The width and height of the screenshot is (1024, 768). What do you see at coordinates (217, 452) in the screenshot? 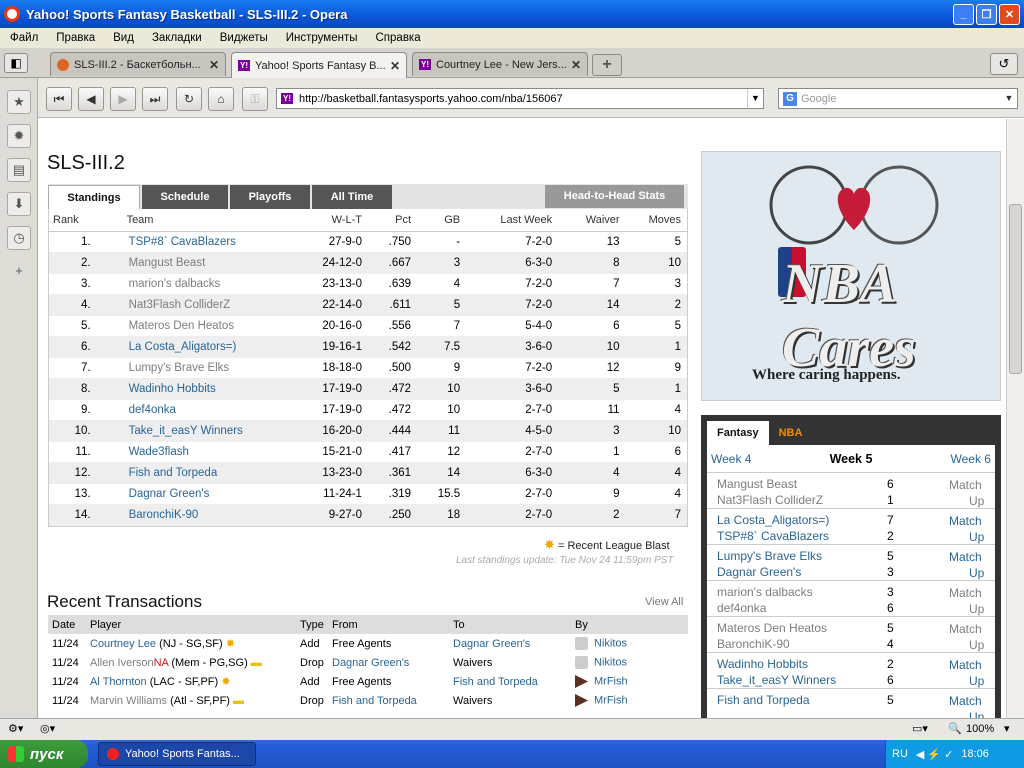
I see `cell-team: Wade3flash` at bounding box center [217, 452].